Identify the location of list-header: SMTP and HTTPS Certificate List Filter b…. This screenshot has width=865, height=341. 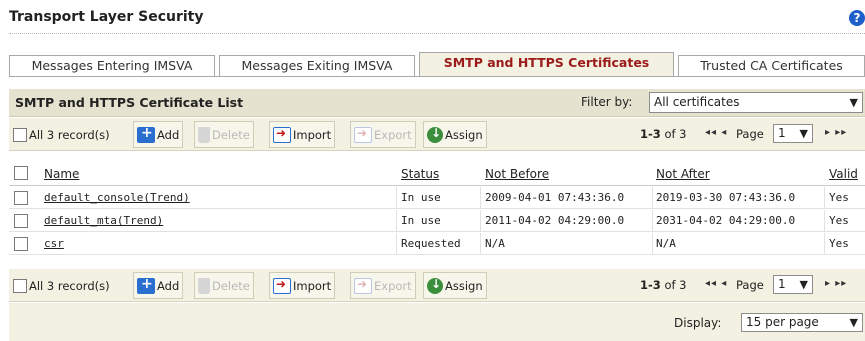
(437, 103).